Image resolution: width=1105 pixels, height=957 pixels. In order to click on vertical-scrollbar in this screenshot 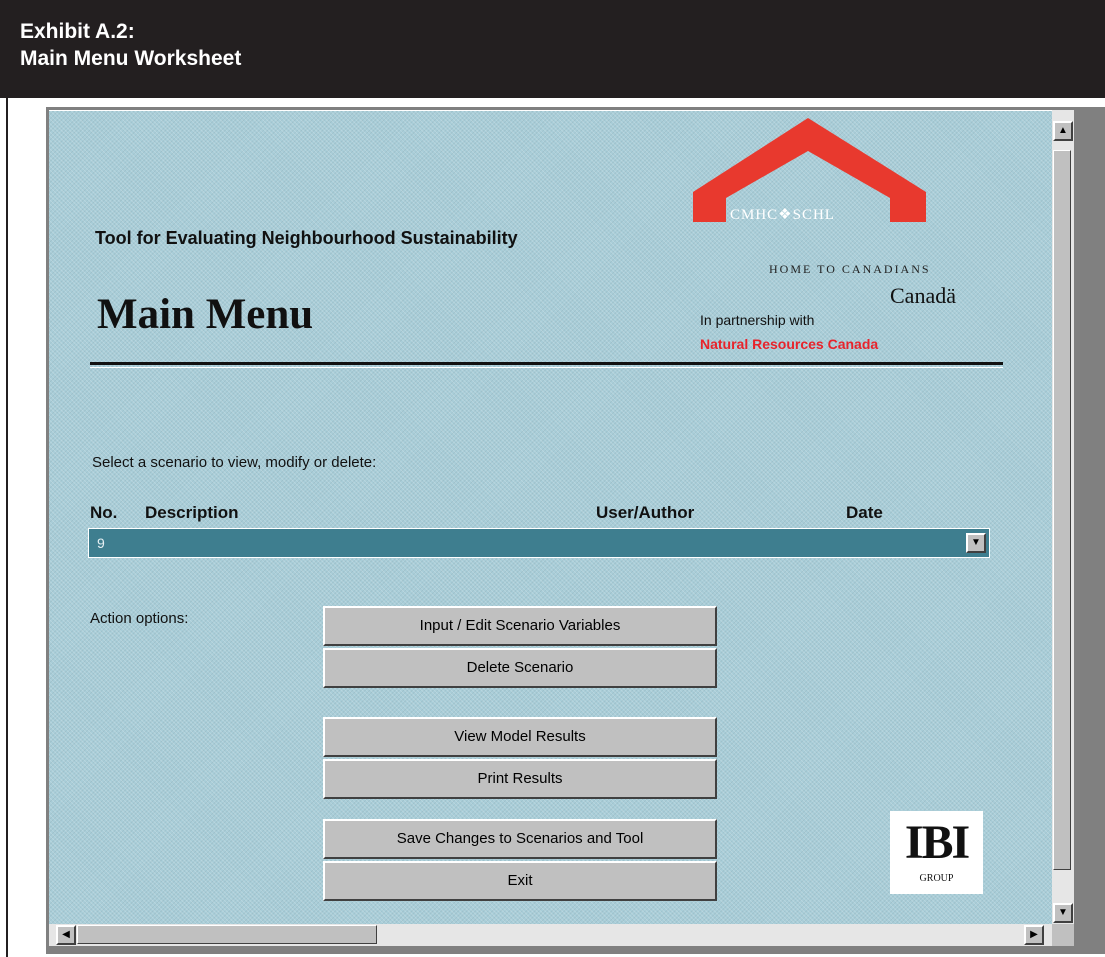, I will do `click(1063, 517)`.